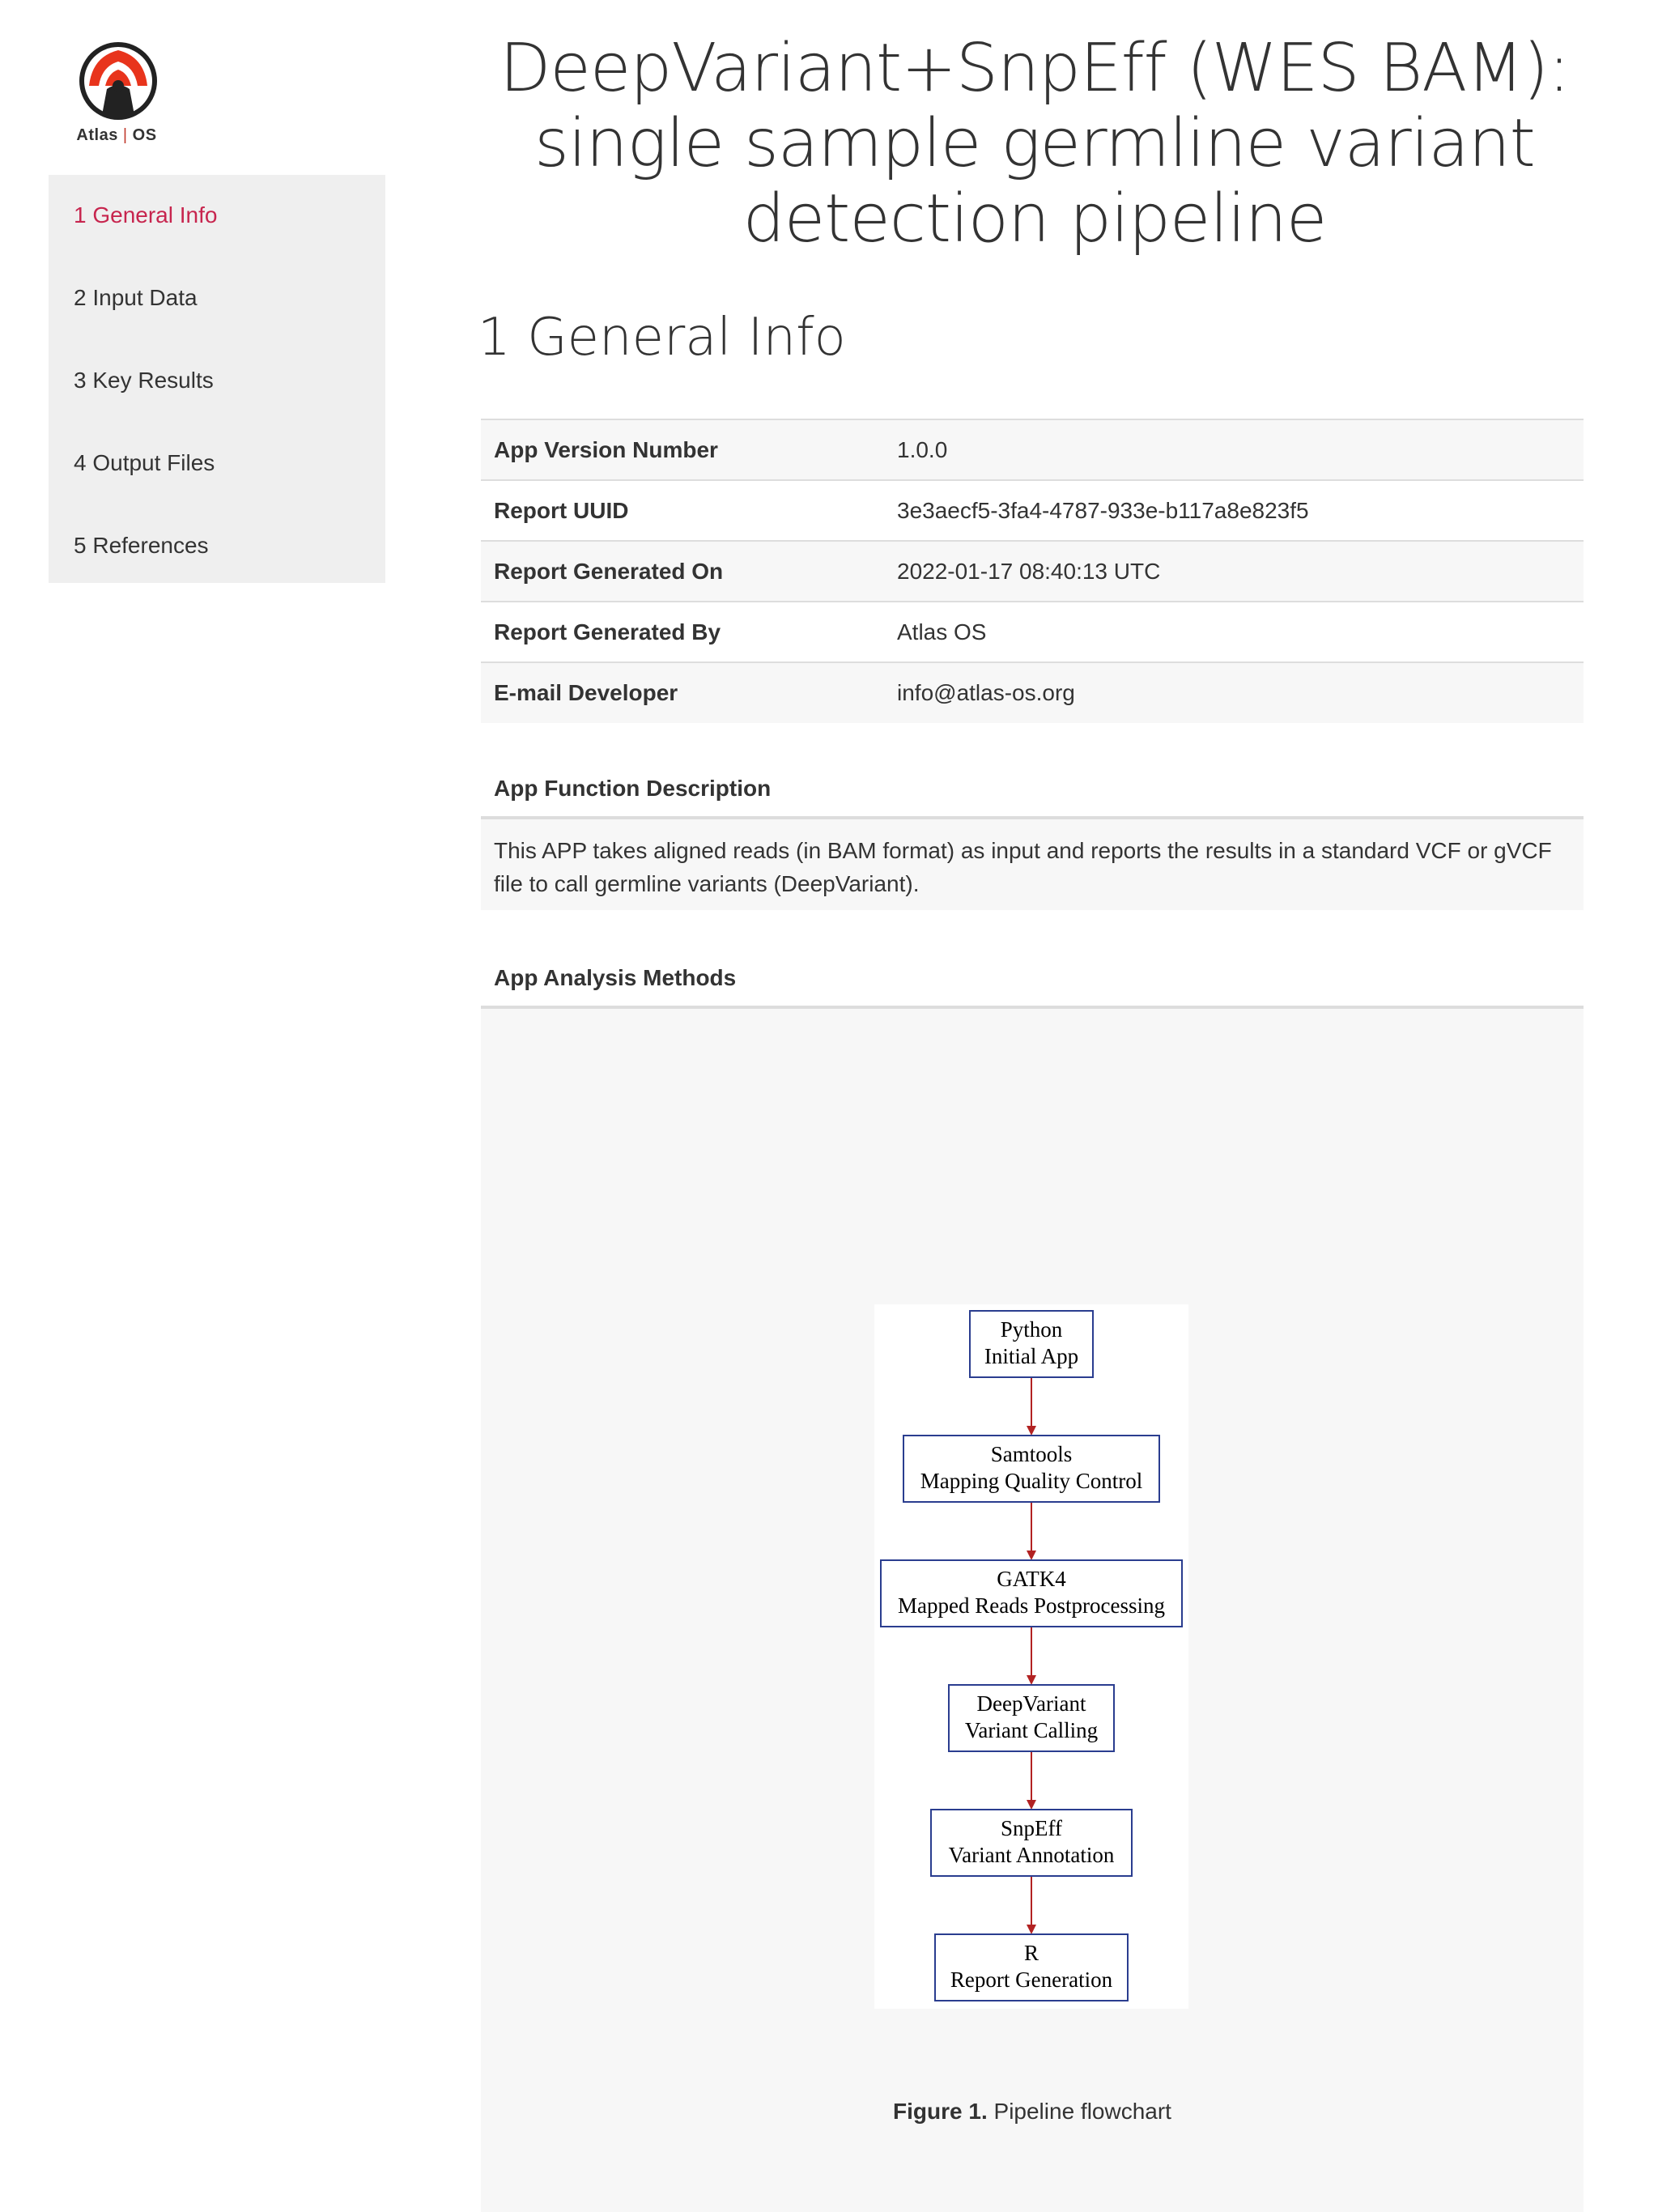 The height and width of the screenshot is (2212, 1658). What do you see at coordinates (144, 463) in the screenshot?
I see `toc-item-output-files: 4 Output Files` at bounding box center [144, 463].